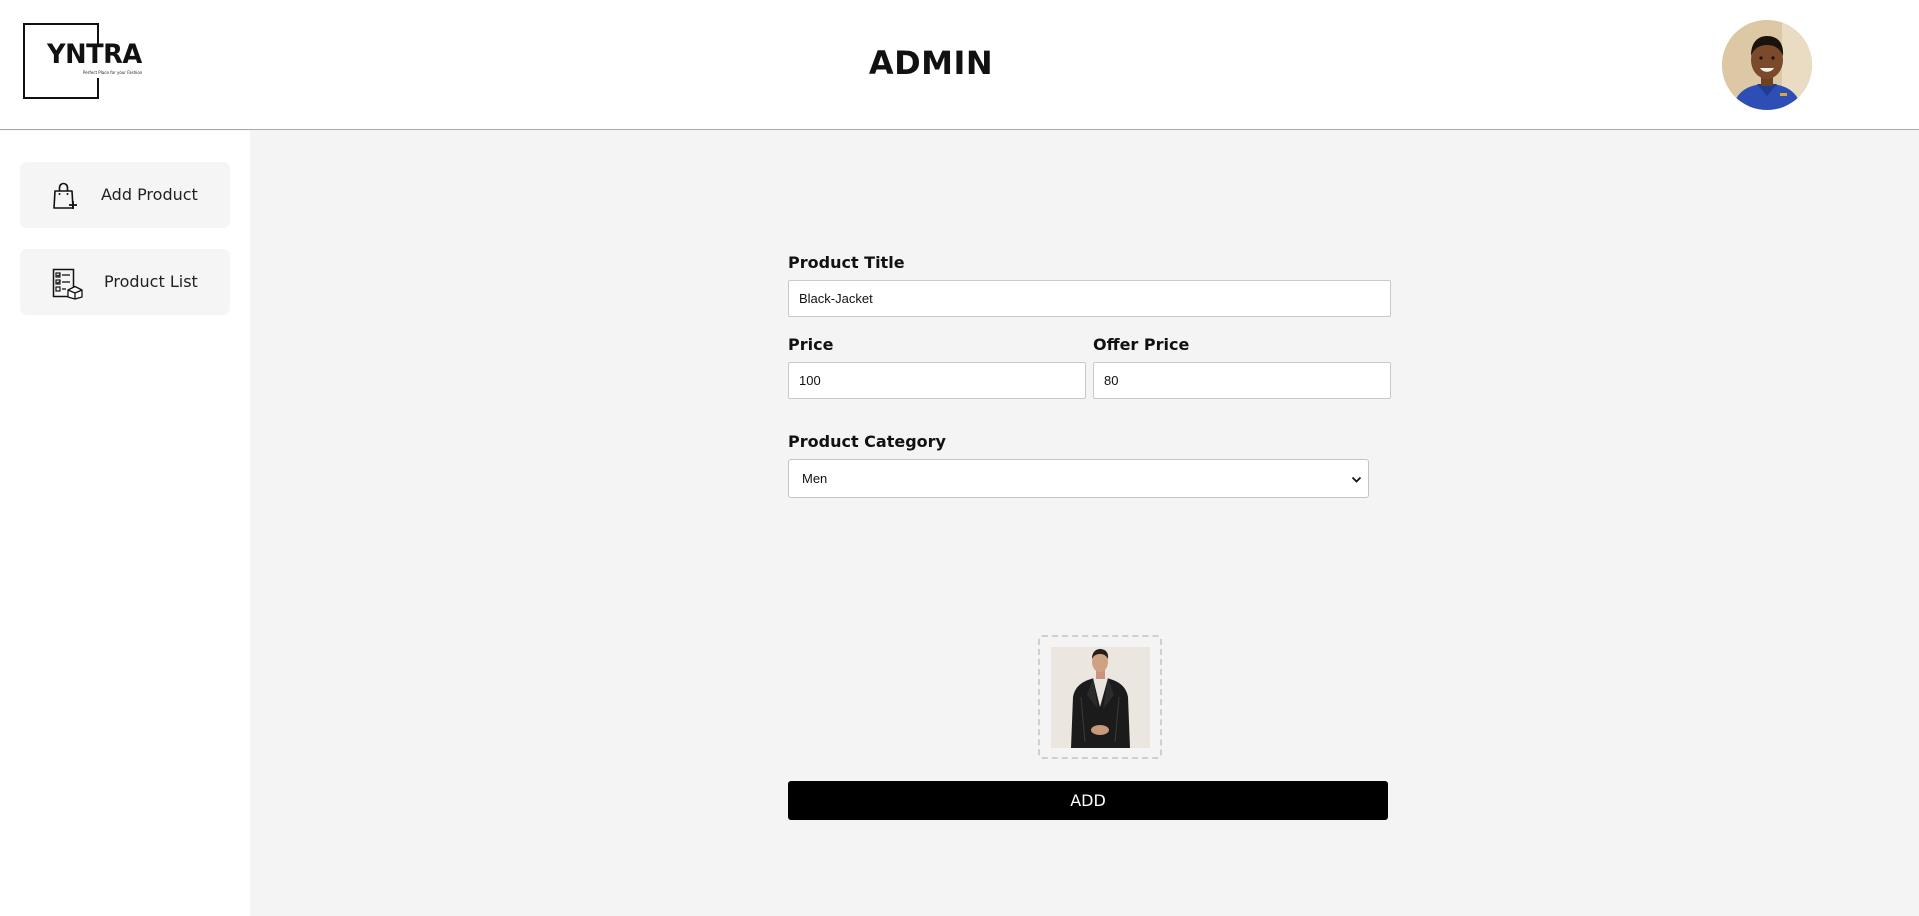 The image size is (1919, 916). Describe the element at coordinates (811, 344) in the screenshot. I see `price-label: Price` at that location.